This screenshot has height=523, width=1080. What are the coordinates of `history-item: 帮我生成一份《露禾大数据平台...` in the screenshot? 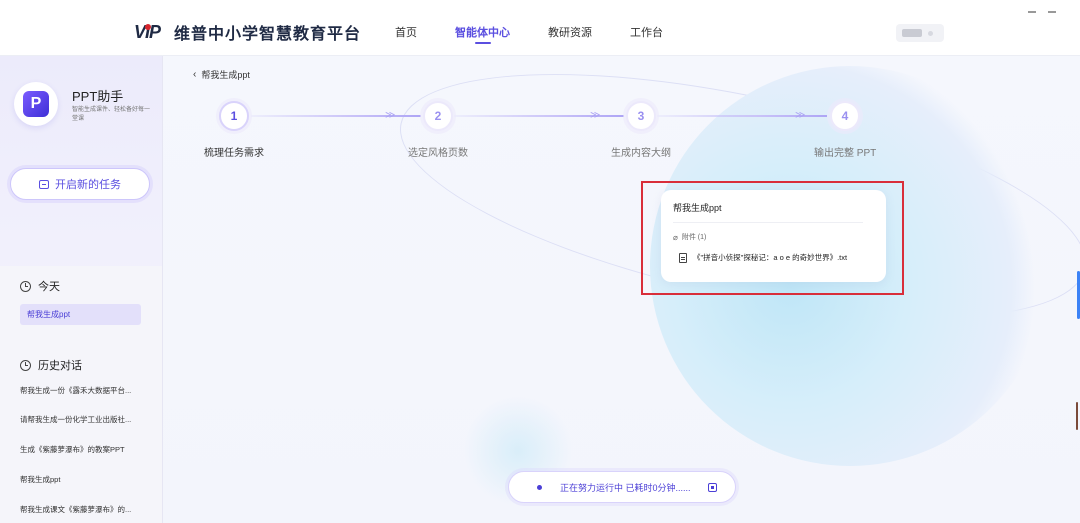 It's located at (82, 390).